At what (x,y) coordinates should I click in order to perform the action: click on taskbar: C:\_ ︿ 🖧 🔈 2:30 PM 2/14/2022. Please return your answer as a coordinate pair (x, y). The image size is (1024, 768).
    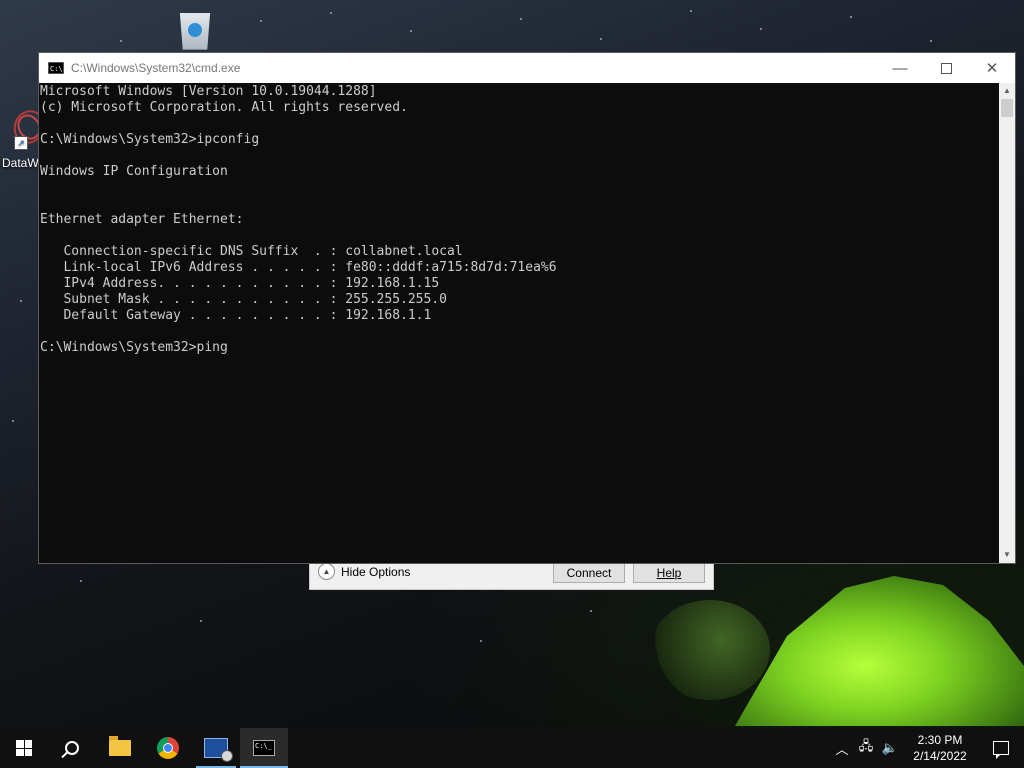
    Looking at the image, I should click on (512, 748).